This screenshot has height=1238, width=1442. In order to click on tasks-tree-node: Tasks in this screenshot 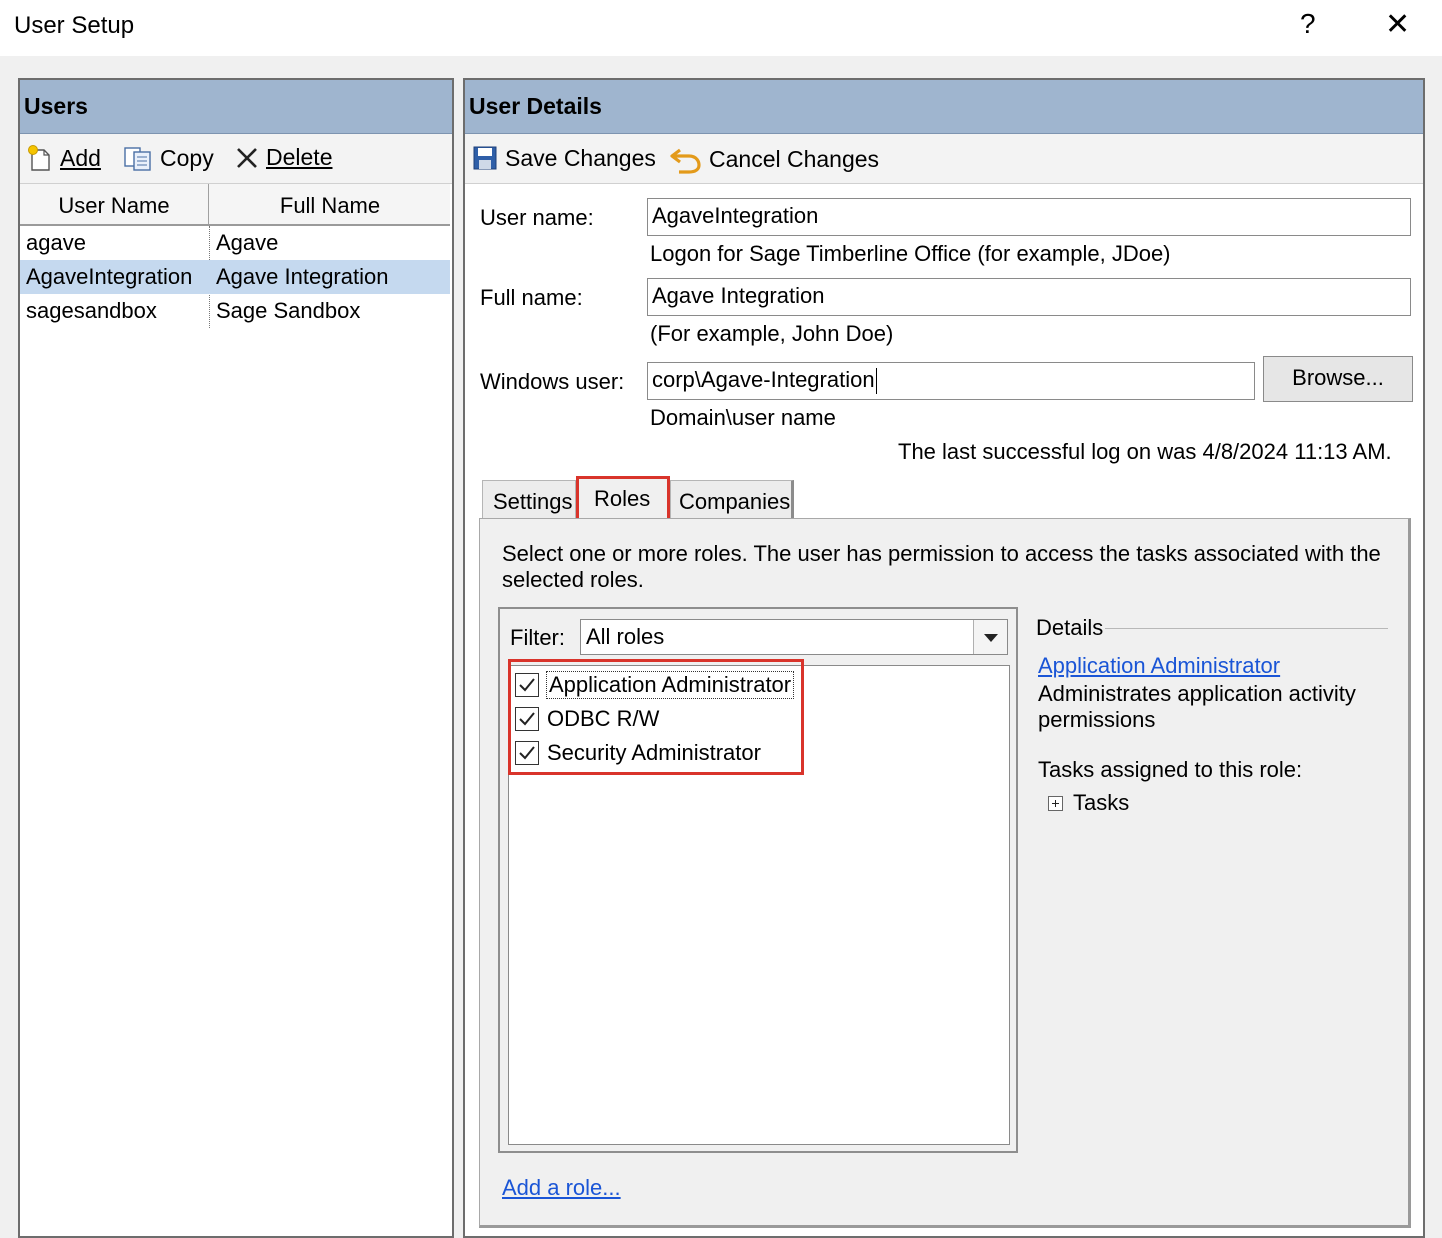, I will do `click(1088, 803)`.